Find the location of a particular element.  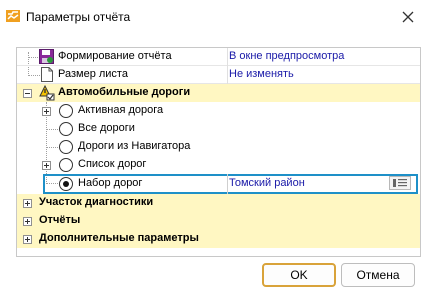

collapse-toggle is located at coordinates (27, 93).